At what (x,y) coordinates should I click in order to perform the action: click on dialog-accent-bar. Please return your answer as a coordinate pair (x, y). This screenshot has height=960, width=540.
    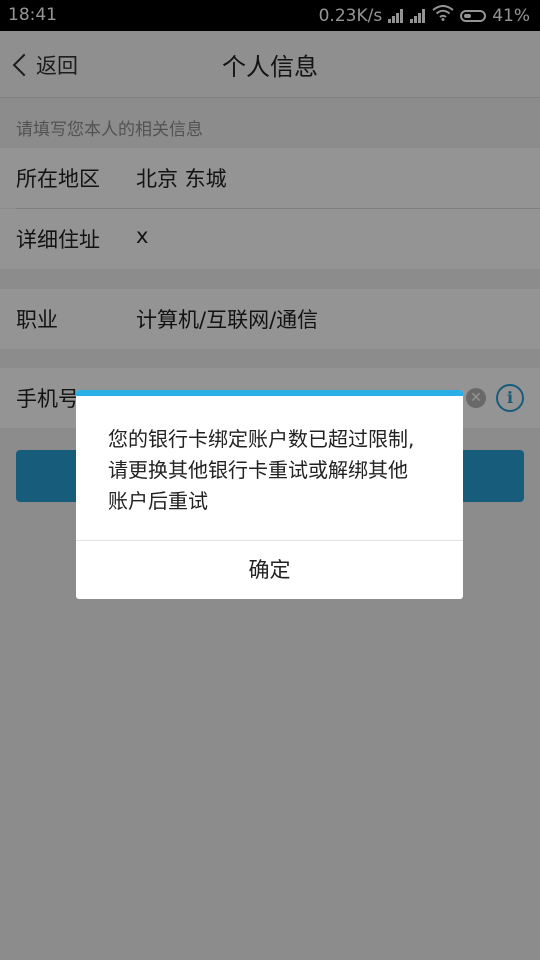
    Looking at the image, I should click on (269, 393).